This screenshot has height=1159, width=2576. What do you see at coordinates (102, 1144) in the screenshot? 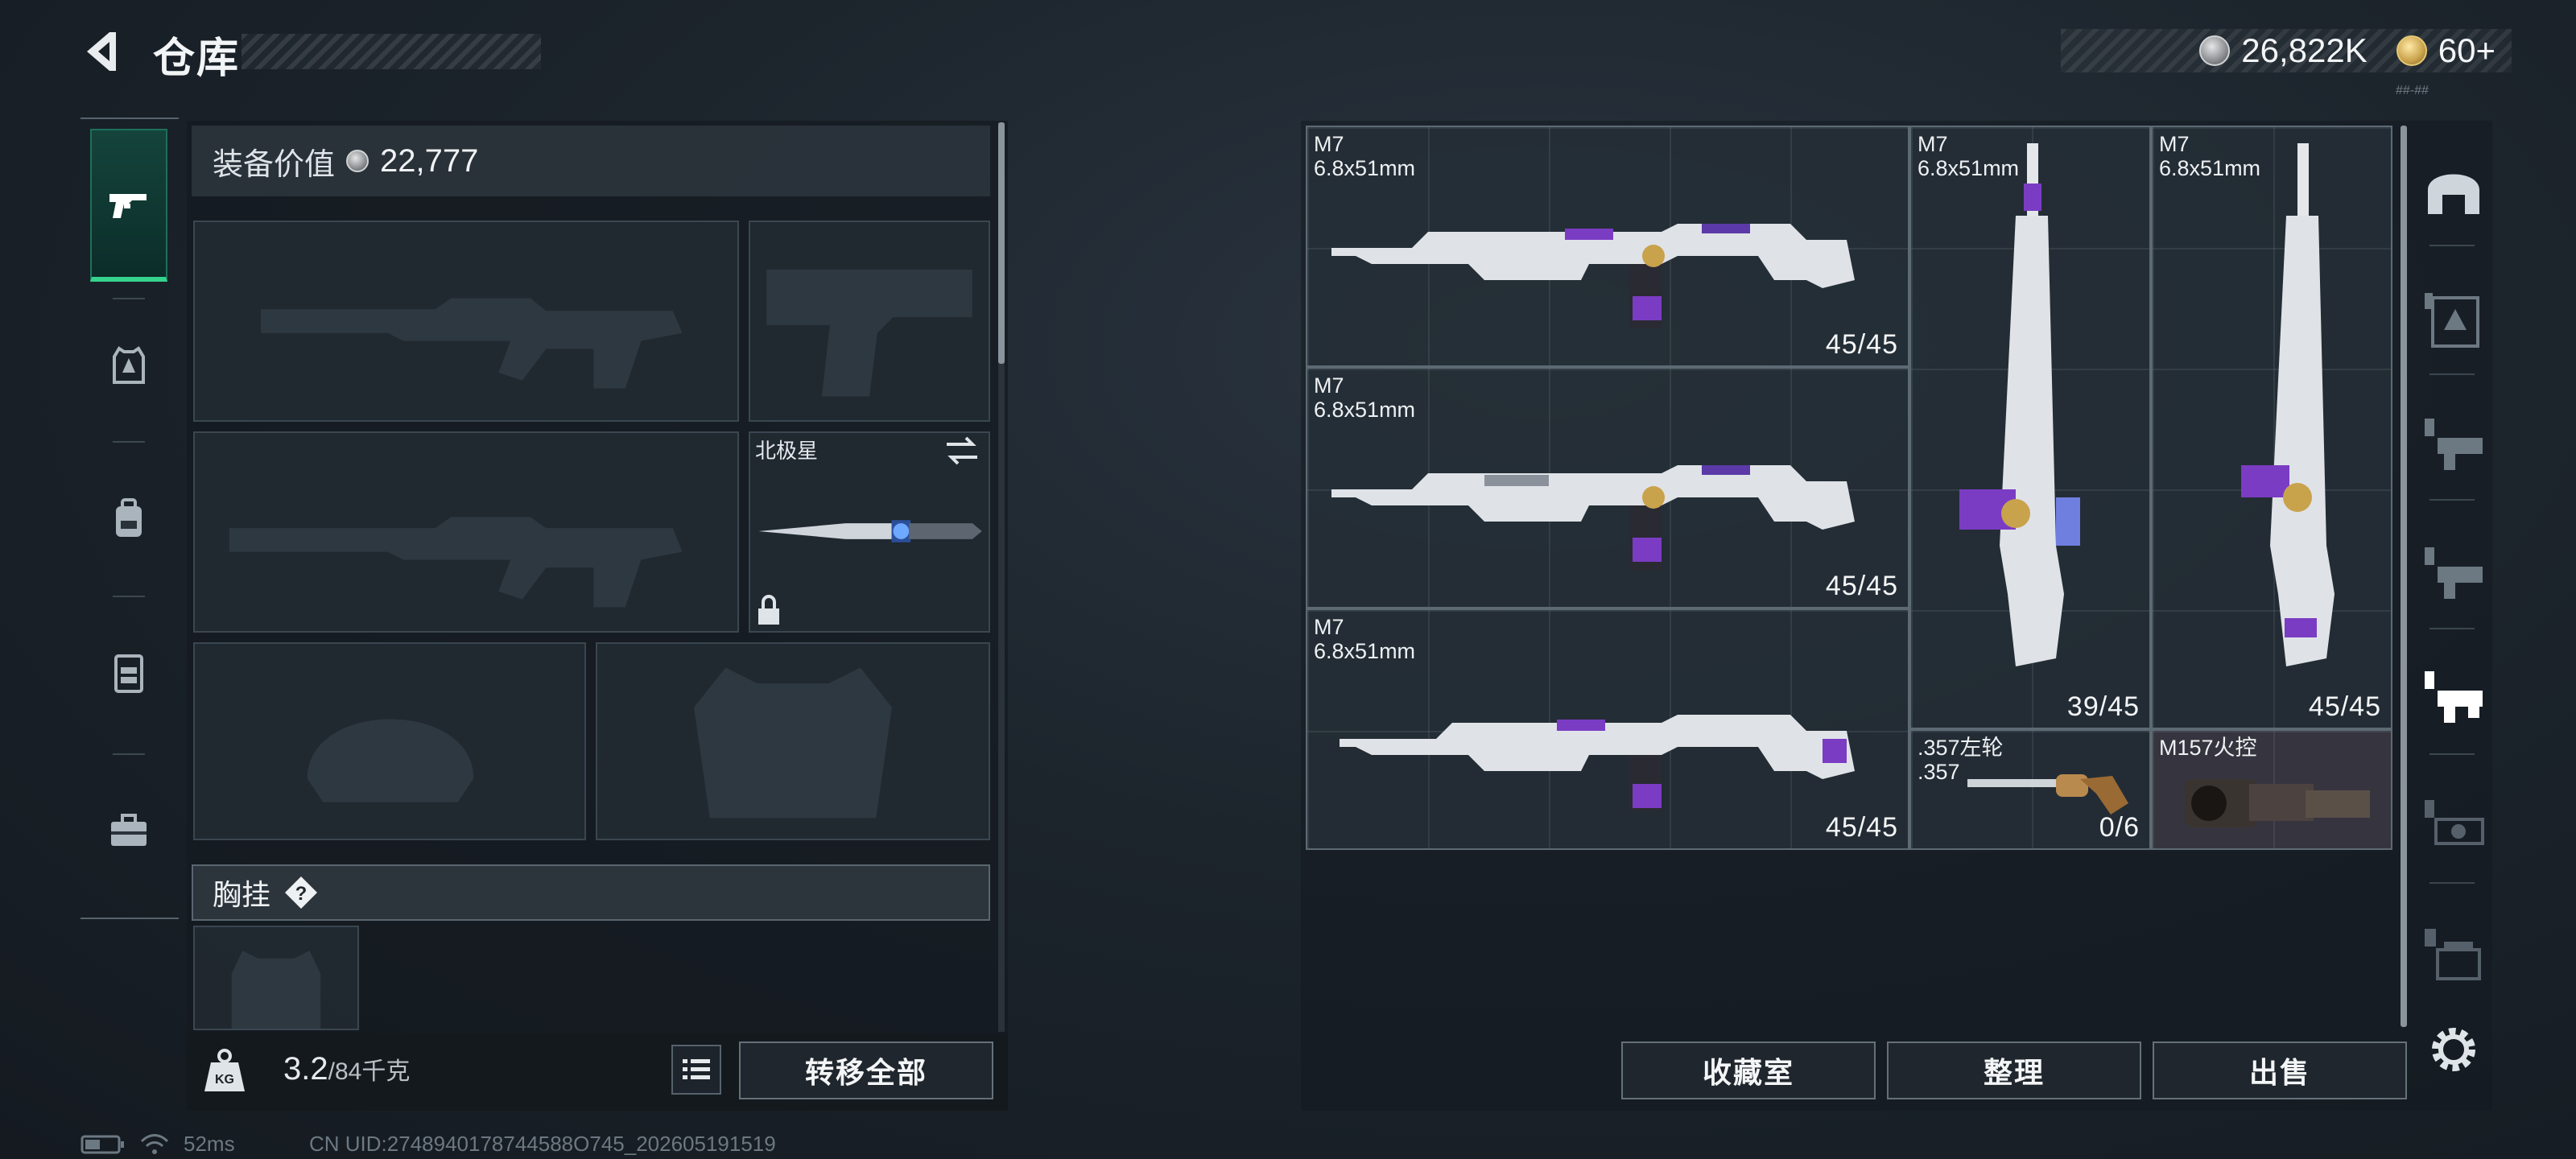
I see `battery-icon` at bounding box center [102, 1144].